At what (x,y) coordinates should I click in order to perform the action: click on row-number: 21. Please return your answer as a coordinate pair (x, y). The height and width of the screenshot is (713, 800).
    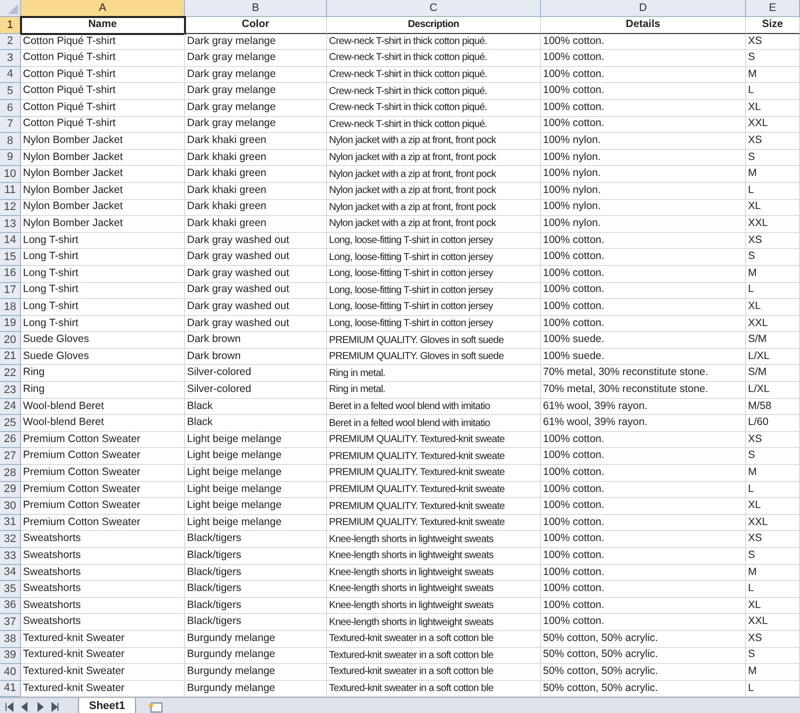
    Looking at the image, I should click on (10, 357).